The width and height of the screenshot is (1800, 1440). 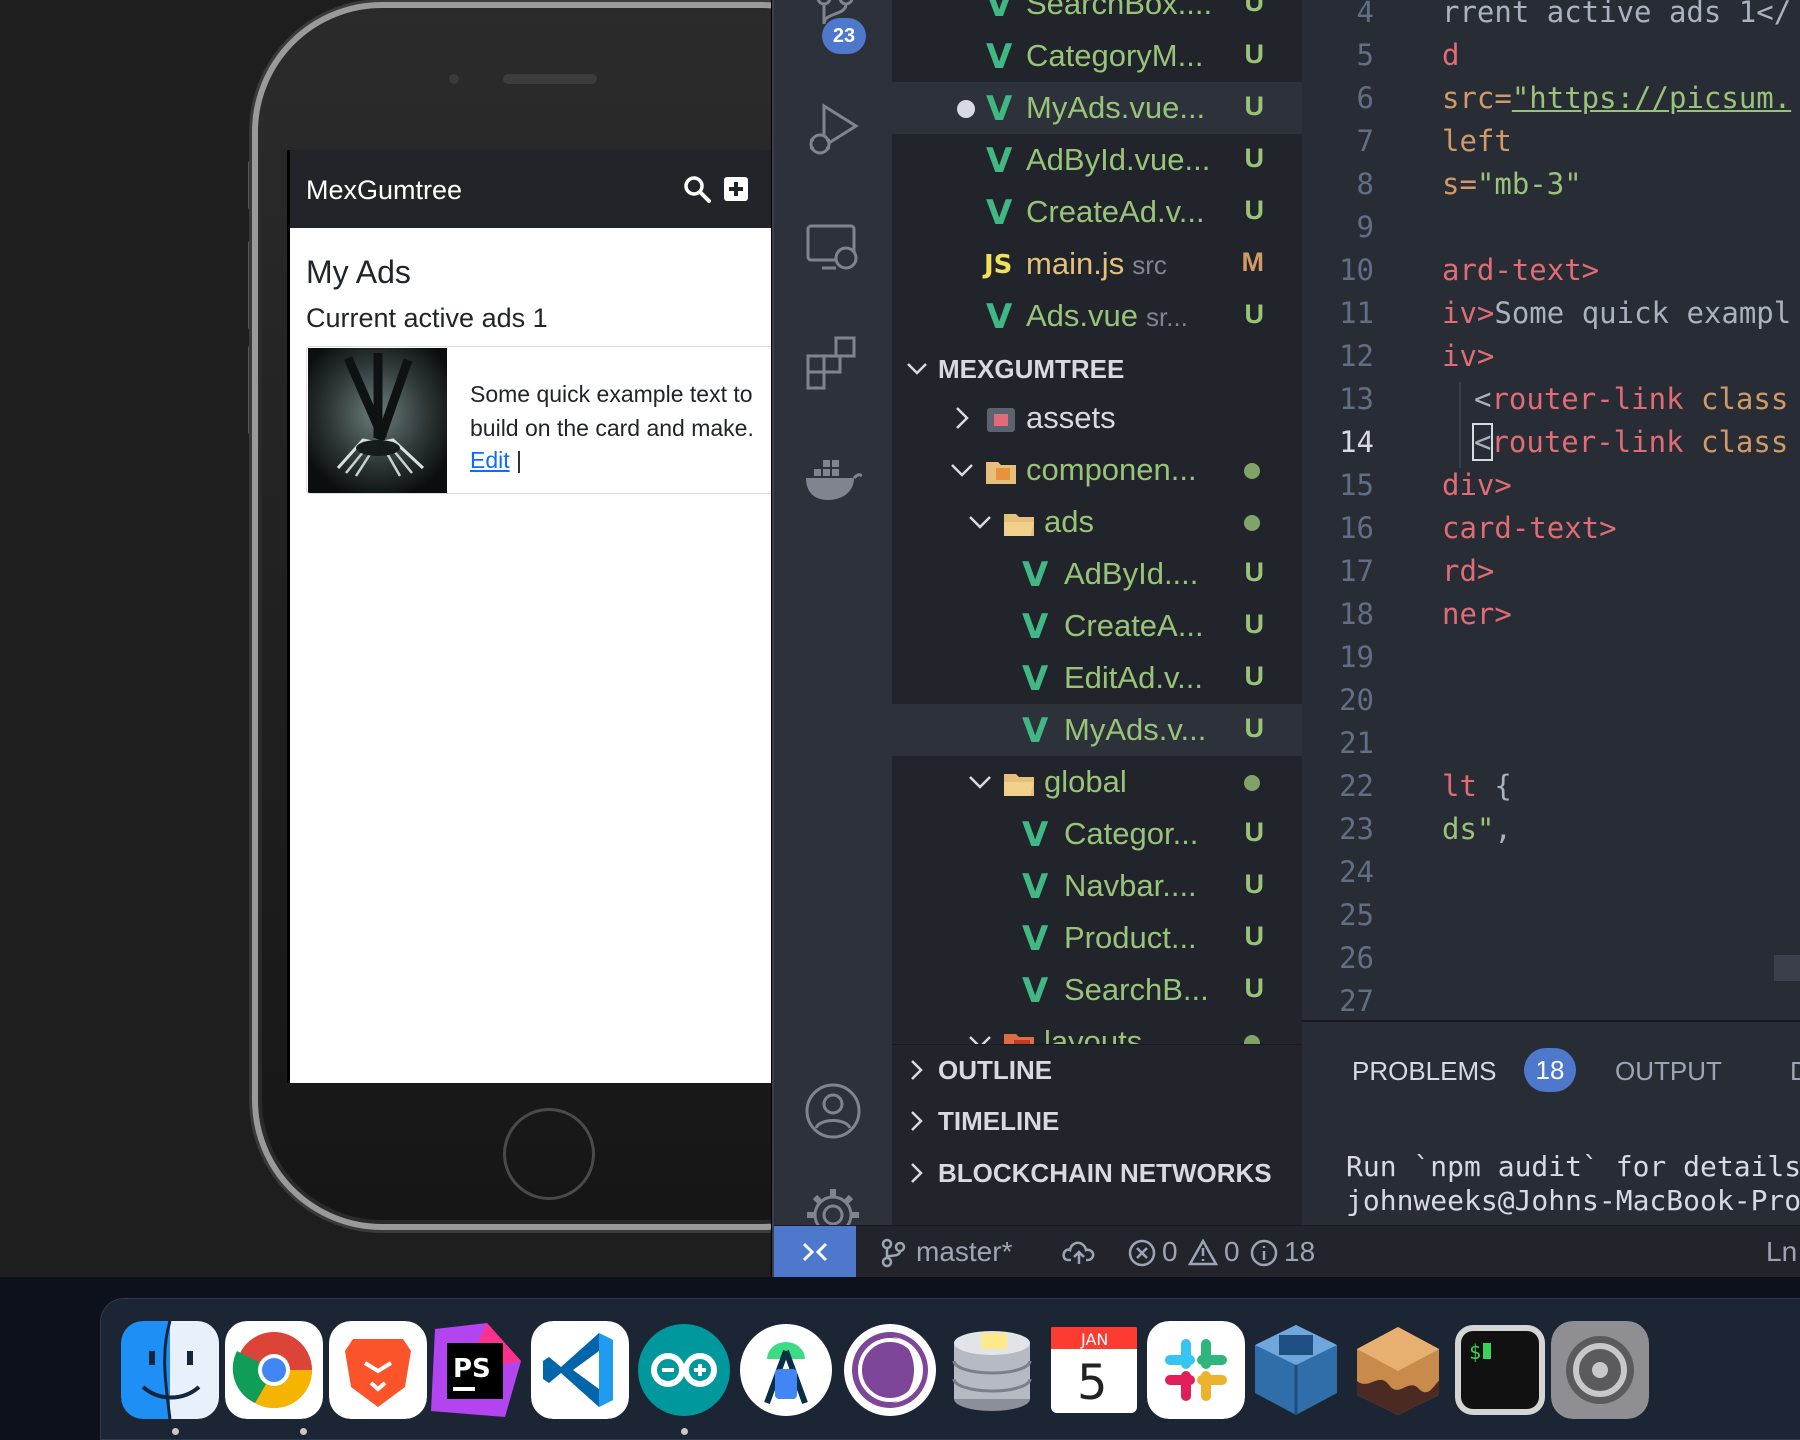 What do you see at coordinates (1097, 264) in the screenshot?
I see `open-editor-item: JS main.js src M` at bounding box center [1097, 264].